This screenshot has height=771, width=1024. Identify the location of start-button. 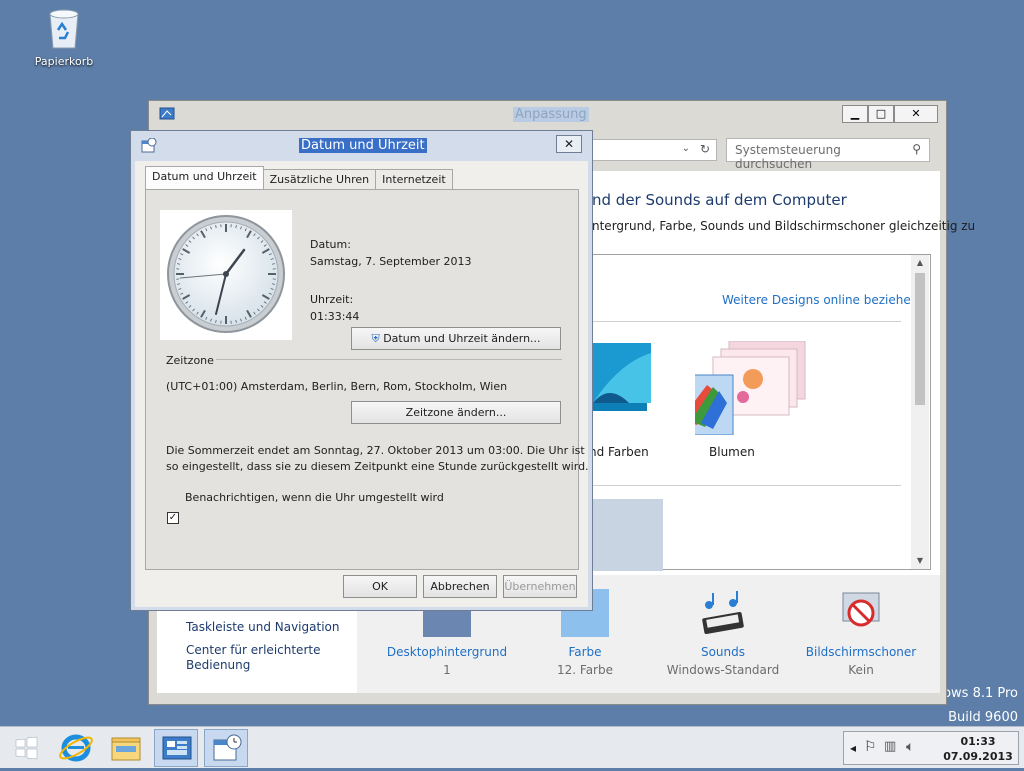
(26, 748).